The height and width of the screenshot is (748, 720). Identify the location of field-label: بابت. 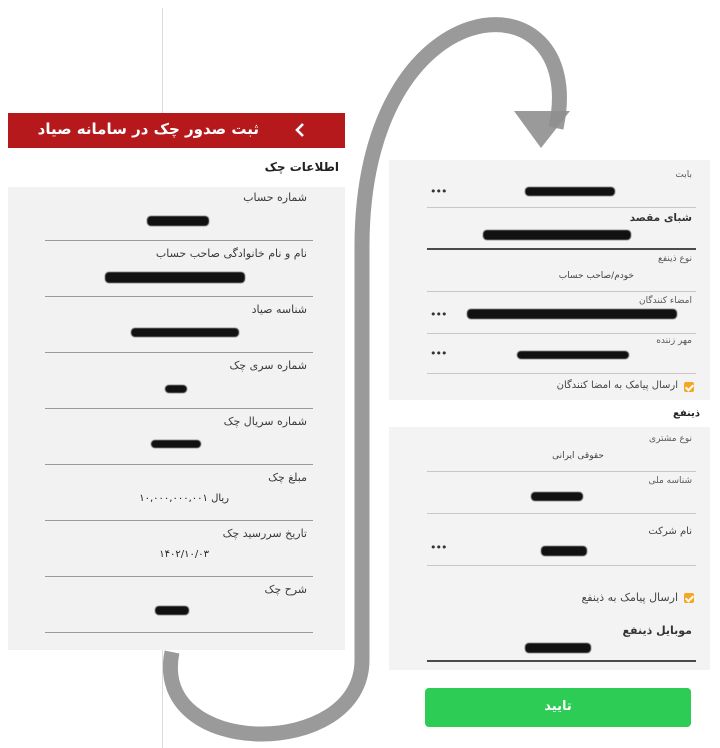
(683, 175).